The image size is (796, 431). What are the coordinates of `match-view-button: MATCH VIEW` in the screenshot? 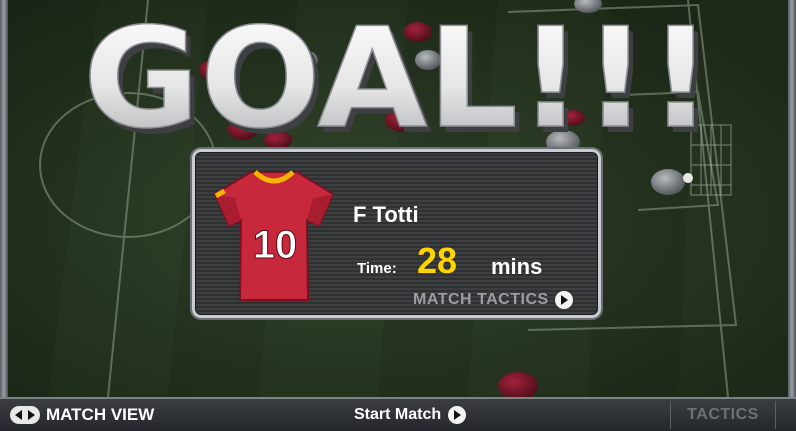 It's located at (82, 415).